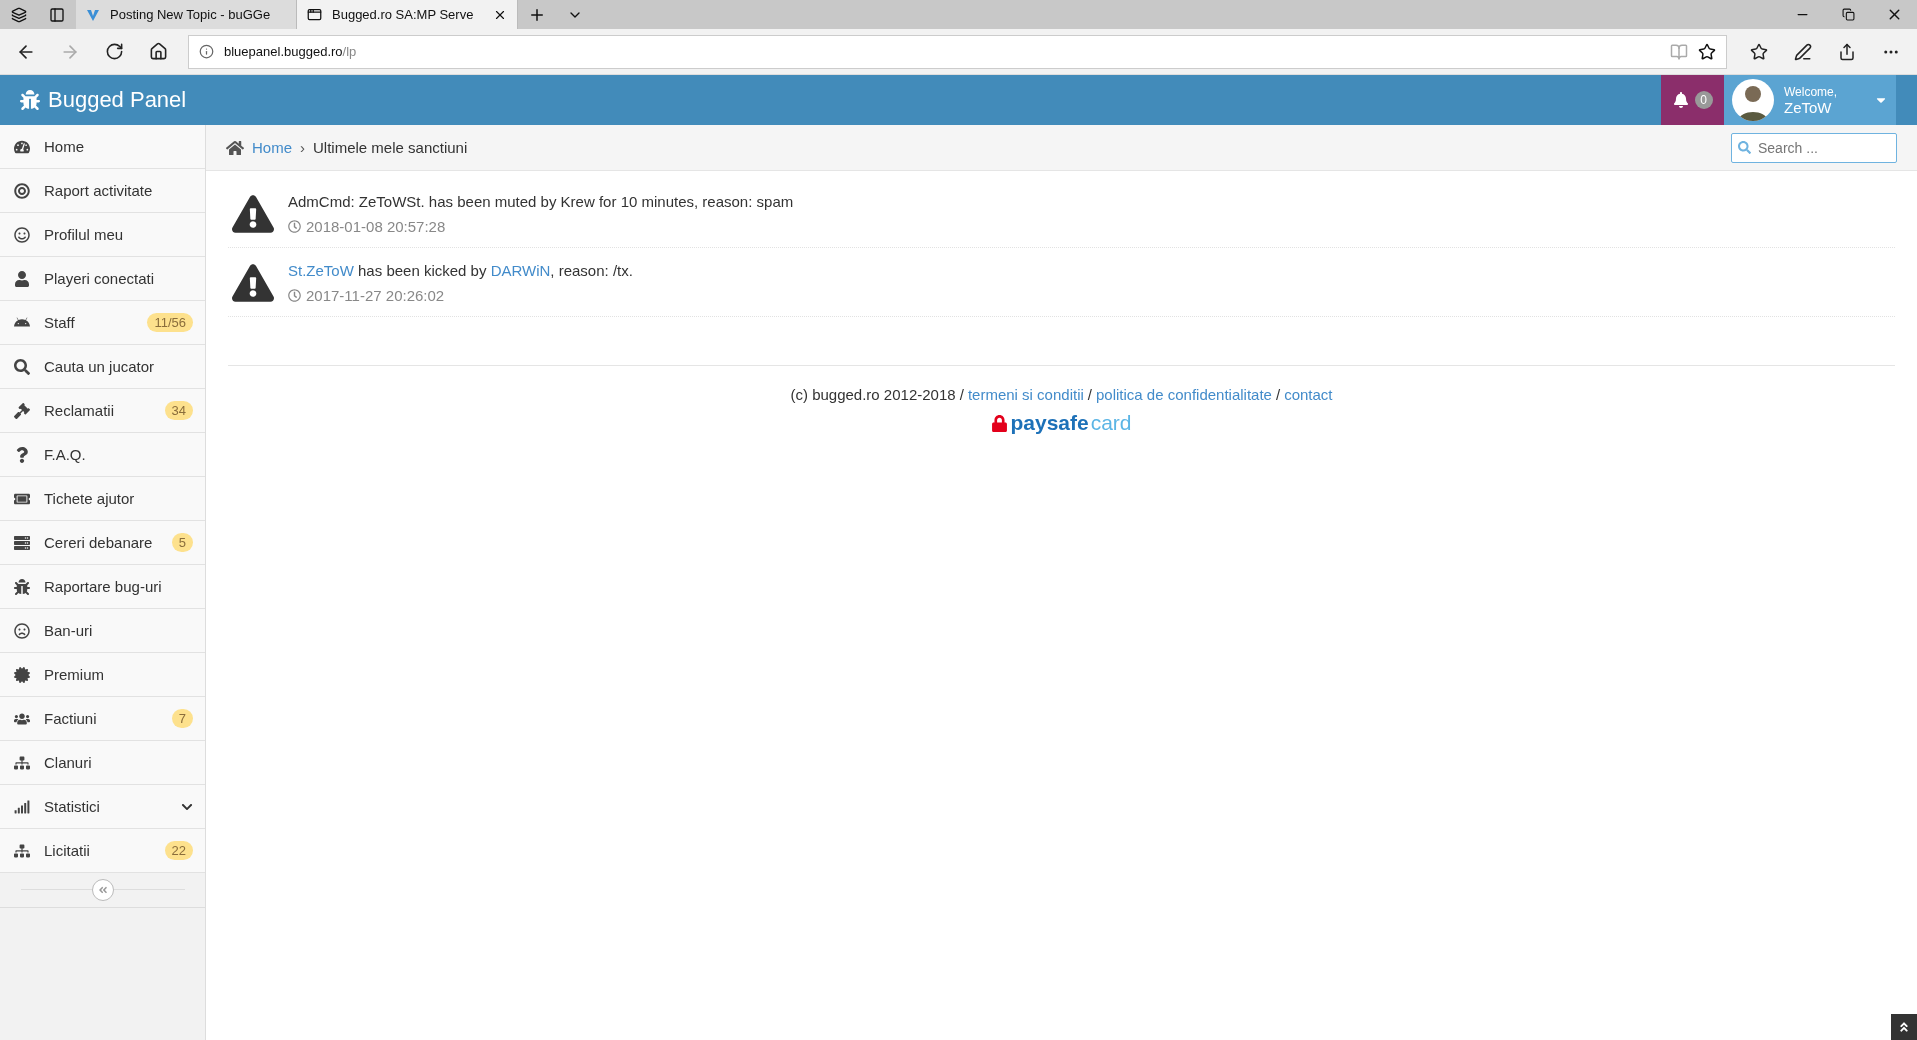 The image size is (1917, 1040). What do you see at coordinates (1808, 107) in the screenshot?
I see `user-name: ZeToW` at bounding box center [1808, 107].